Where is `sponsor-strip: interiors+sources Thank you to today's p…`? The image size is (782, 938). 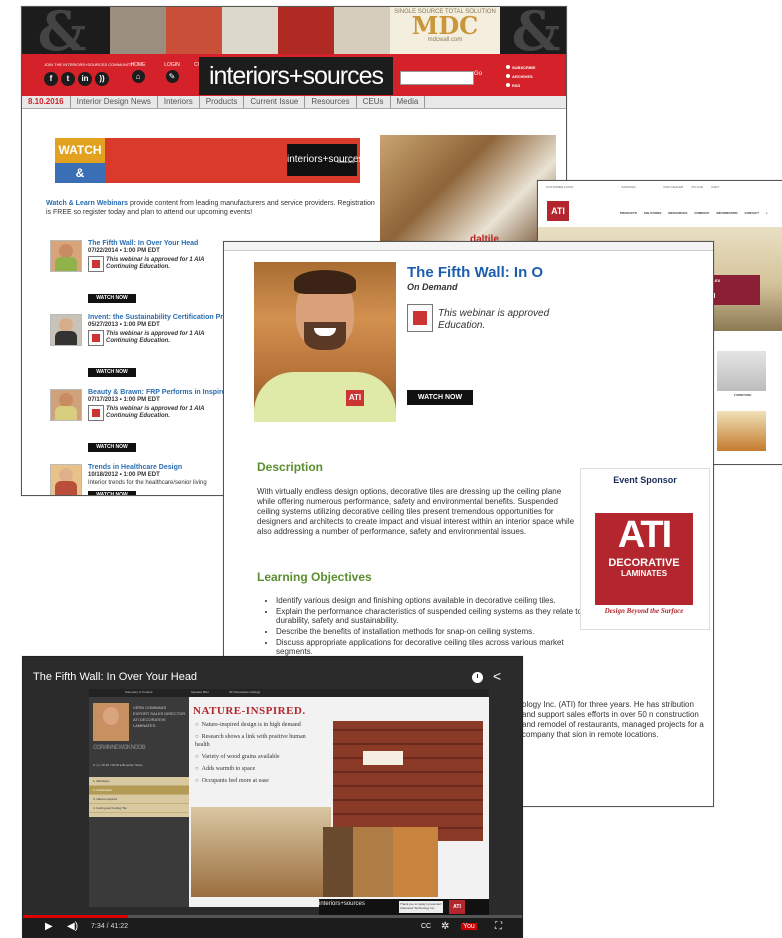 sponsor-strip: interiors+sources Thank you to today's p… is located at coordinates (404, 907).